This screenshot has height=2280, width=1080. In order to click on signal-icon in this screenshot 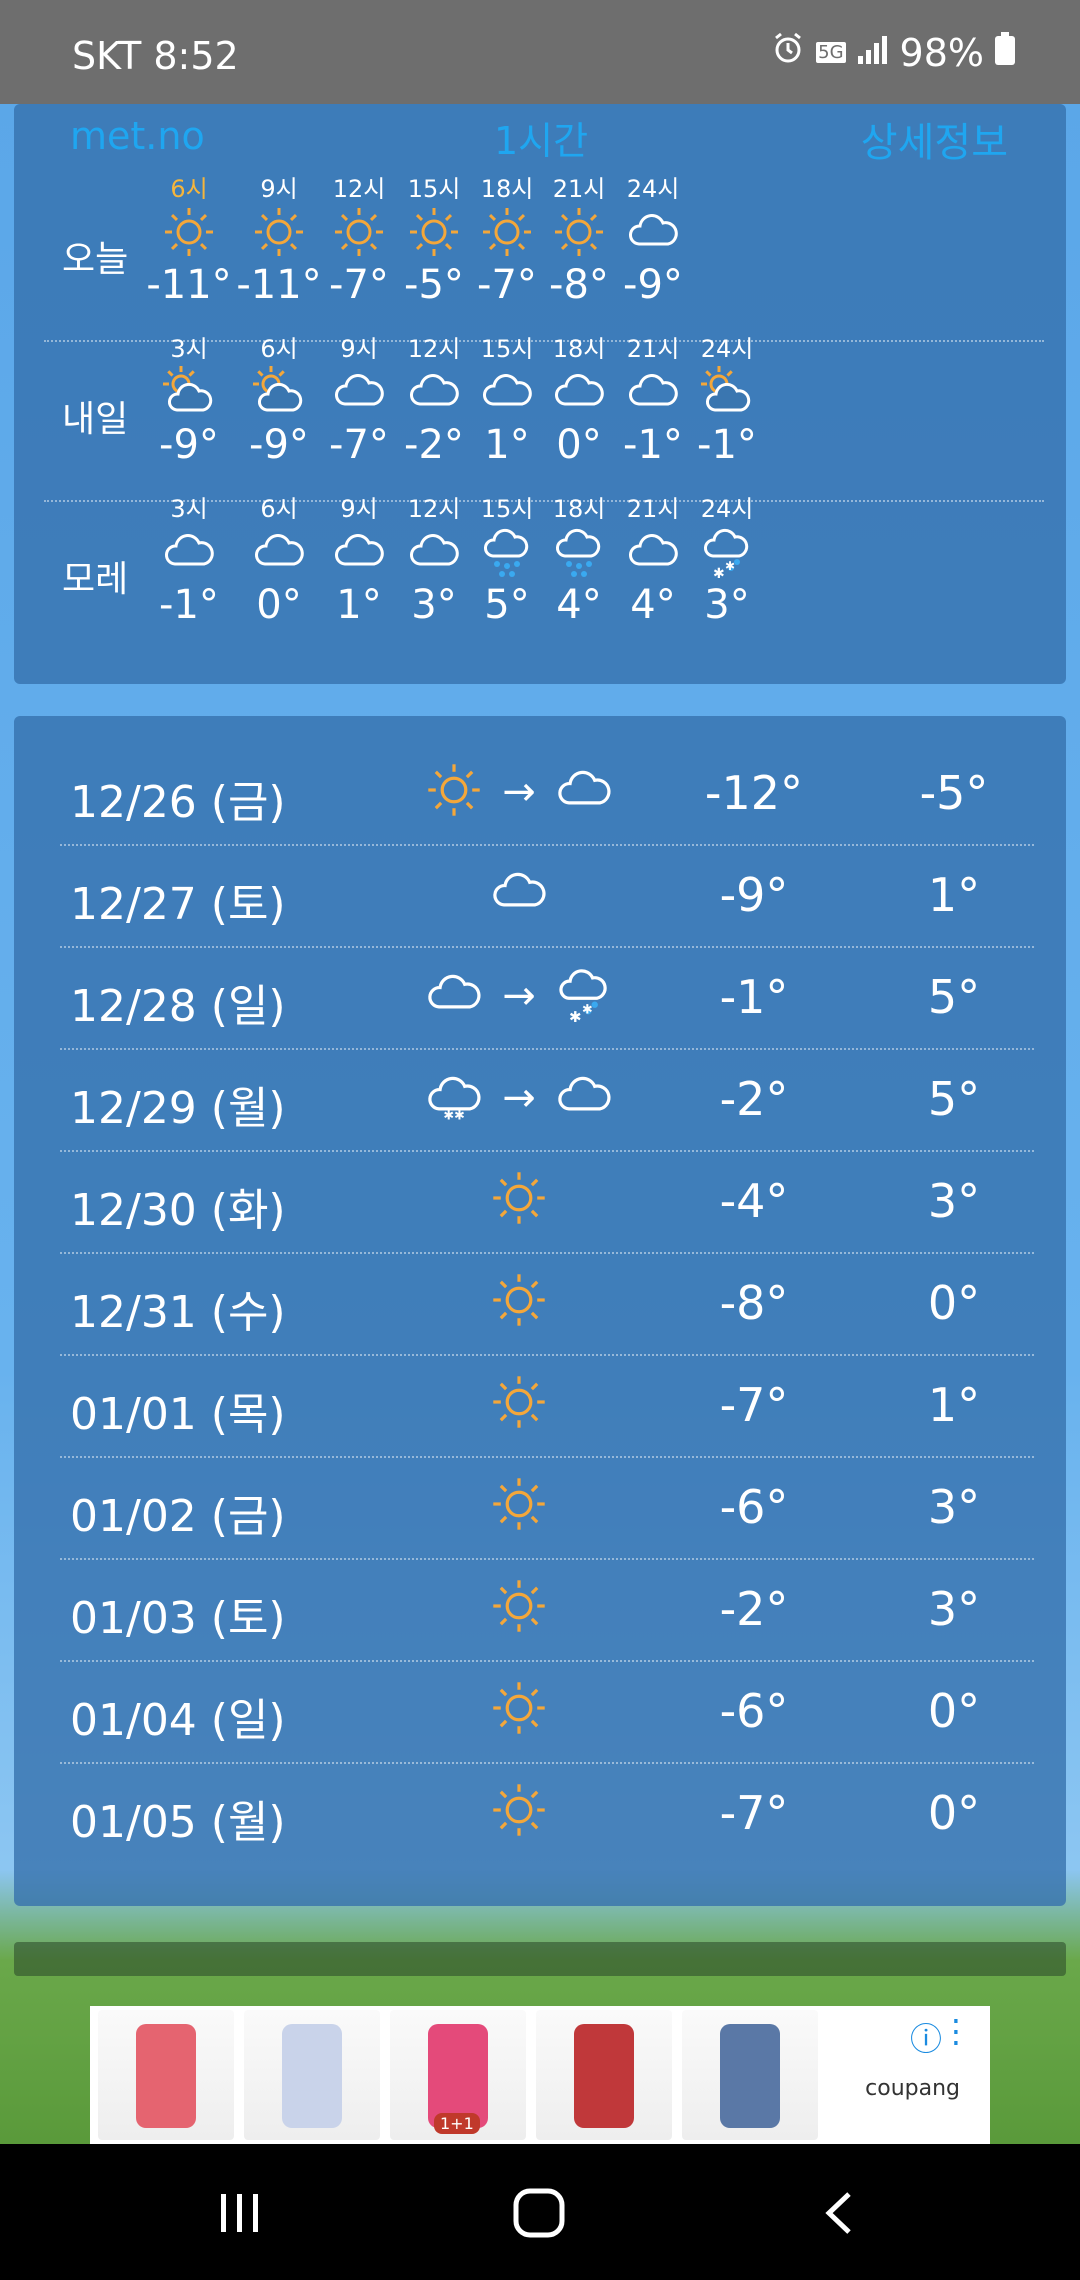, I will do `click(873, 53)`.